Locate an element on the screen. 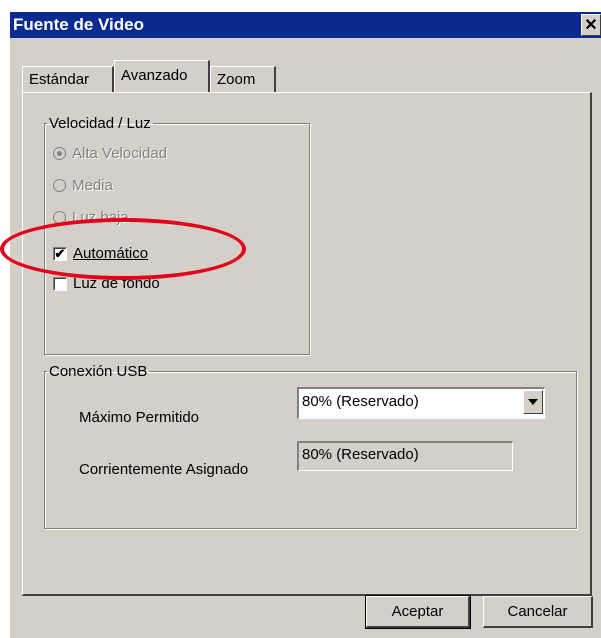  radio-low-light: Luz baja is located at coordinates (91, 217).